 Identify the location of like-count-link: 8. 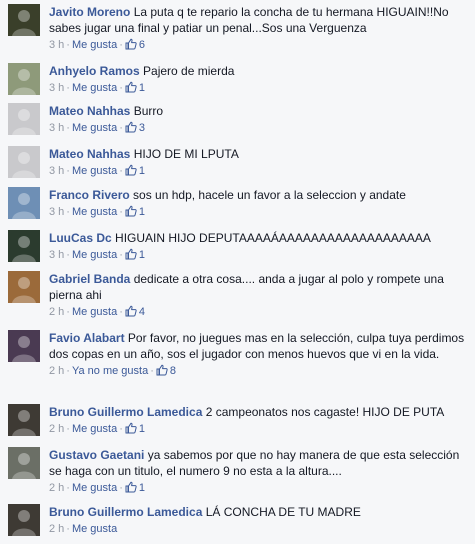
(166, 370).